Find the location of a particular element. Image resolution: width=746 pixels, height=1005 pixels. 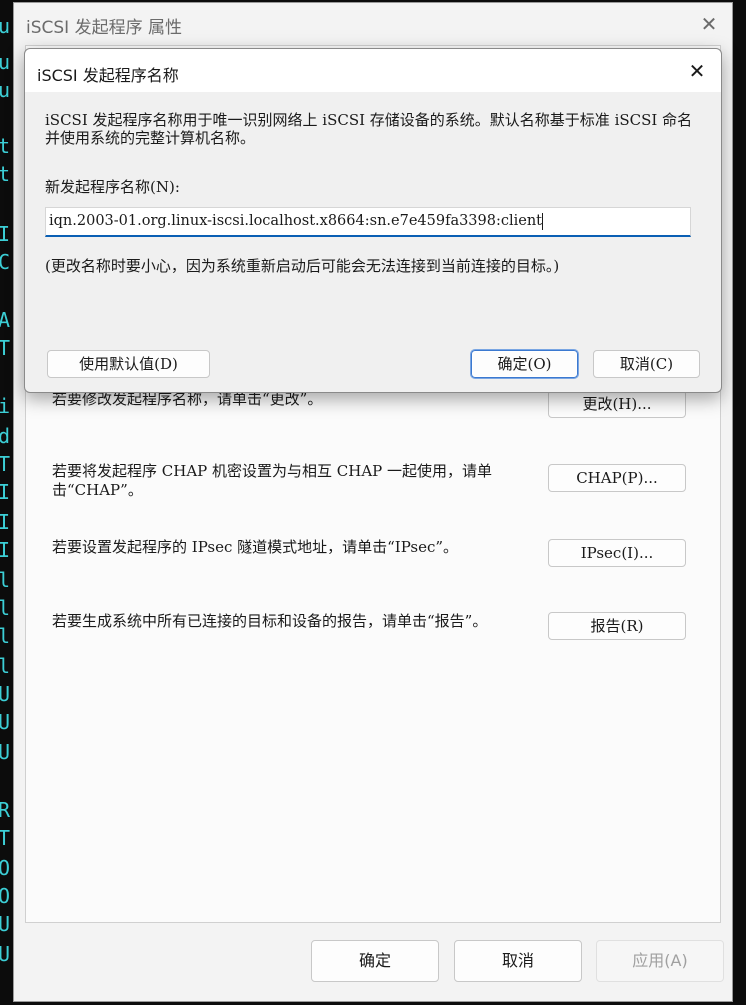

report-button: 报告(R) is located at coordinates (617, 626).